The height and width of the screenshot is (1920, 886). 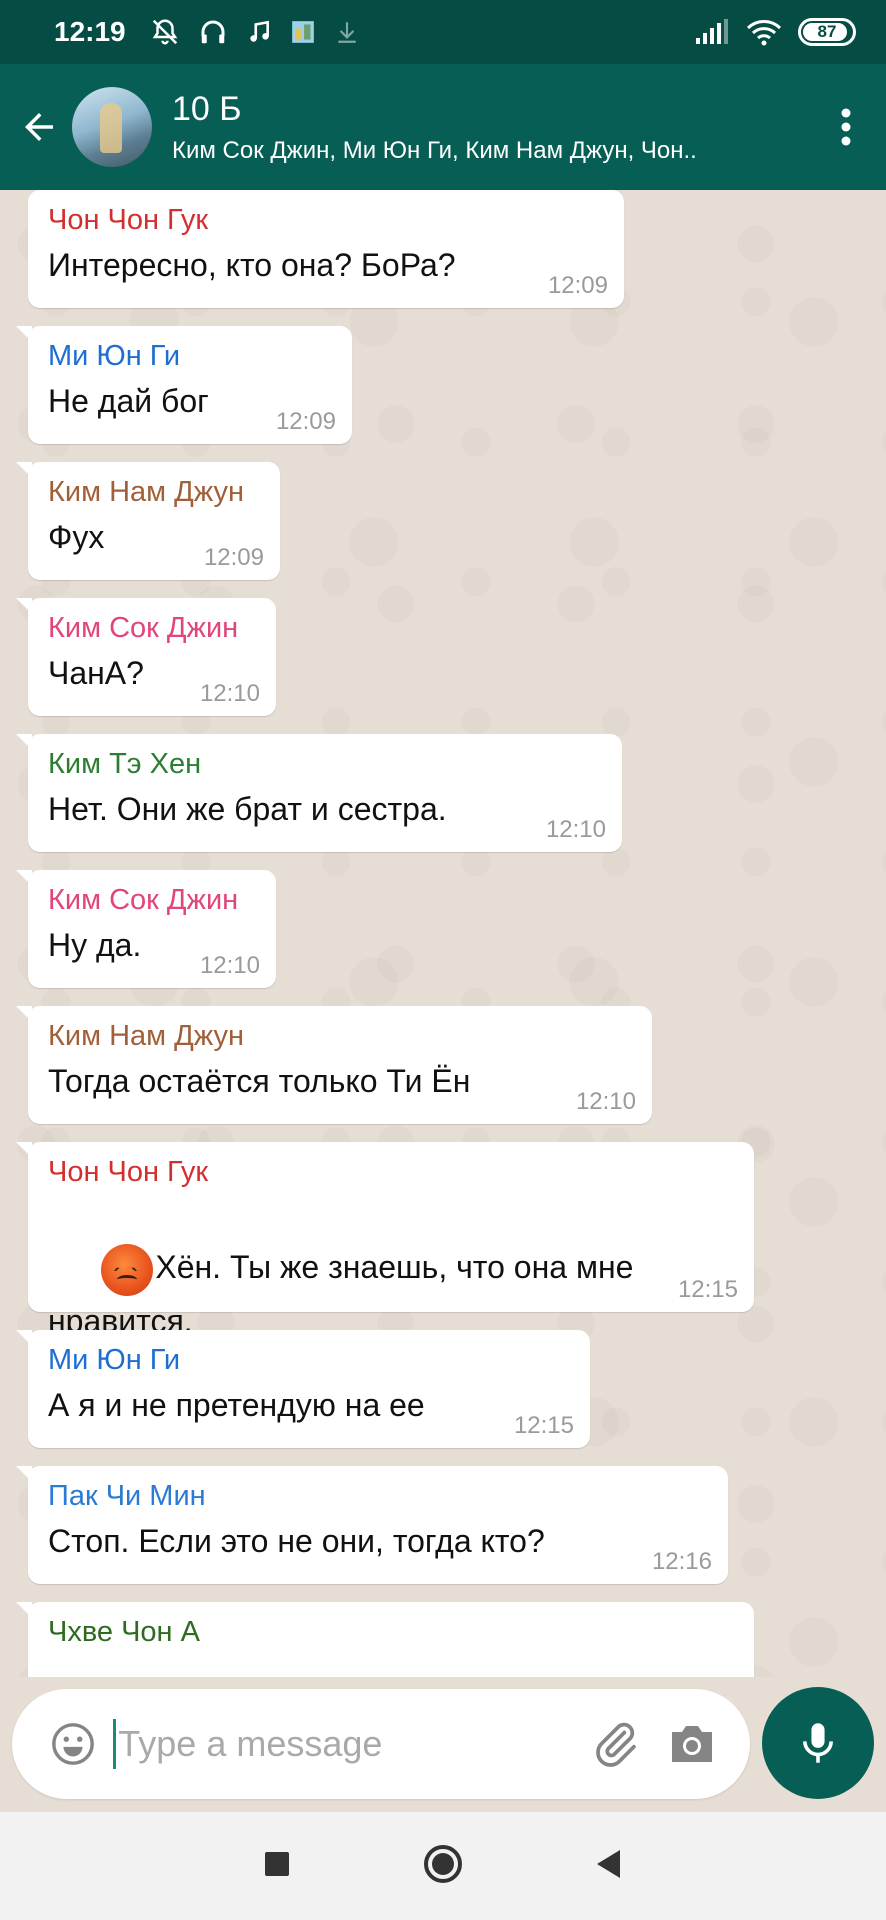 I want to click on message-input-container, so click(x=381, y=1744).